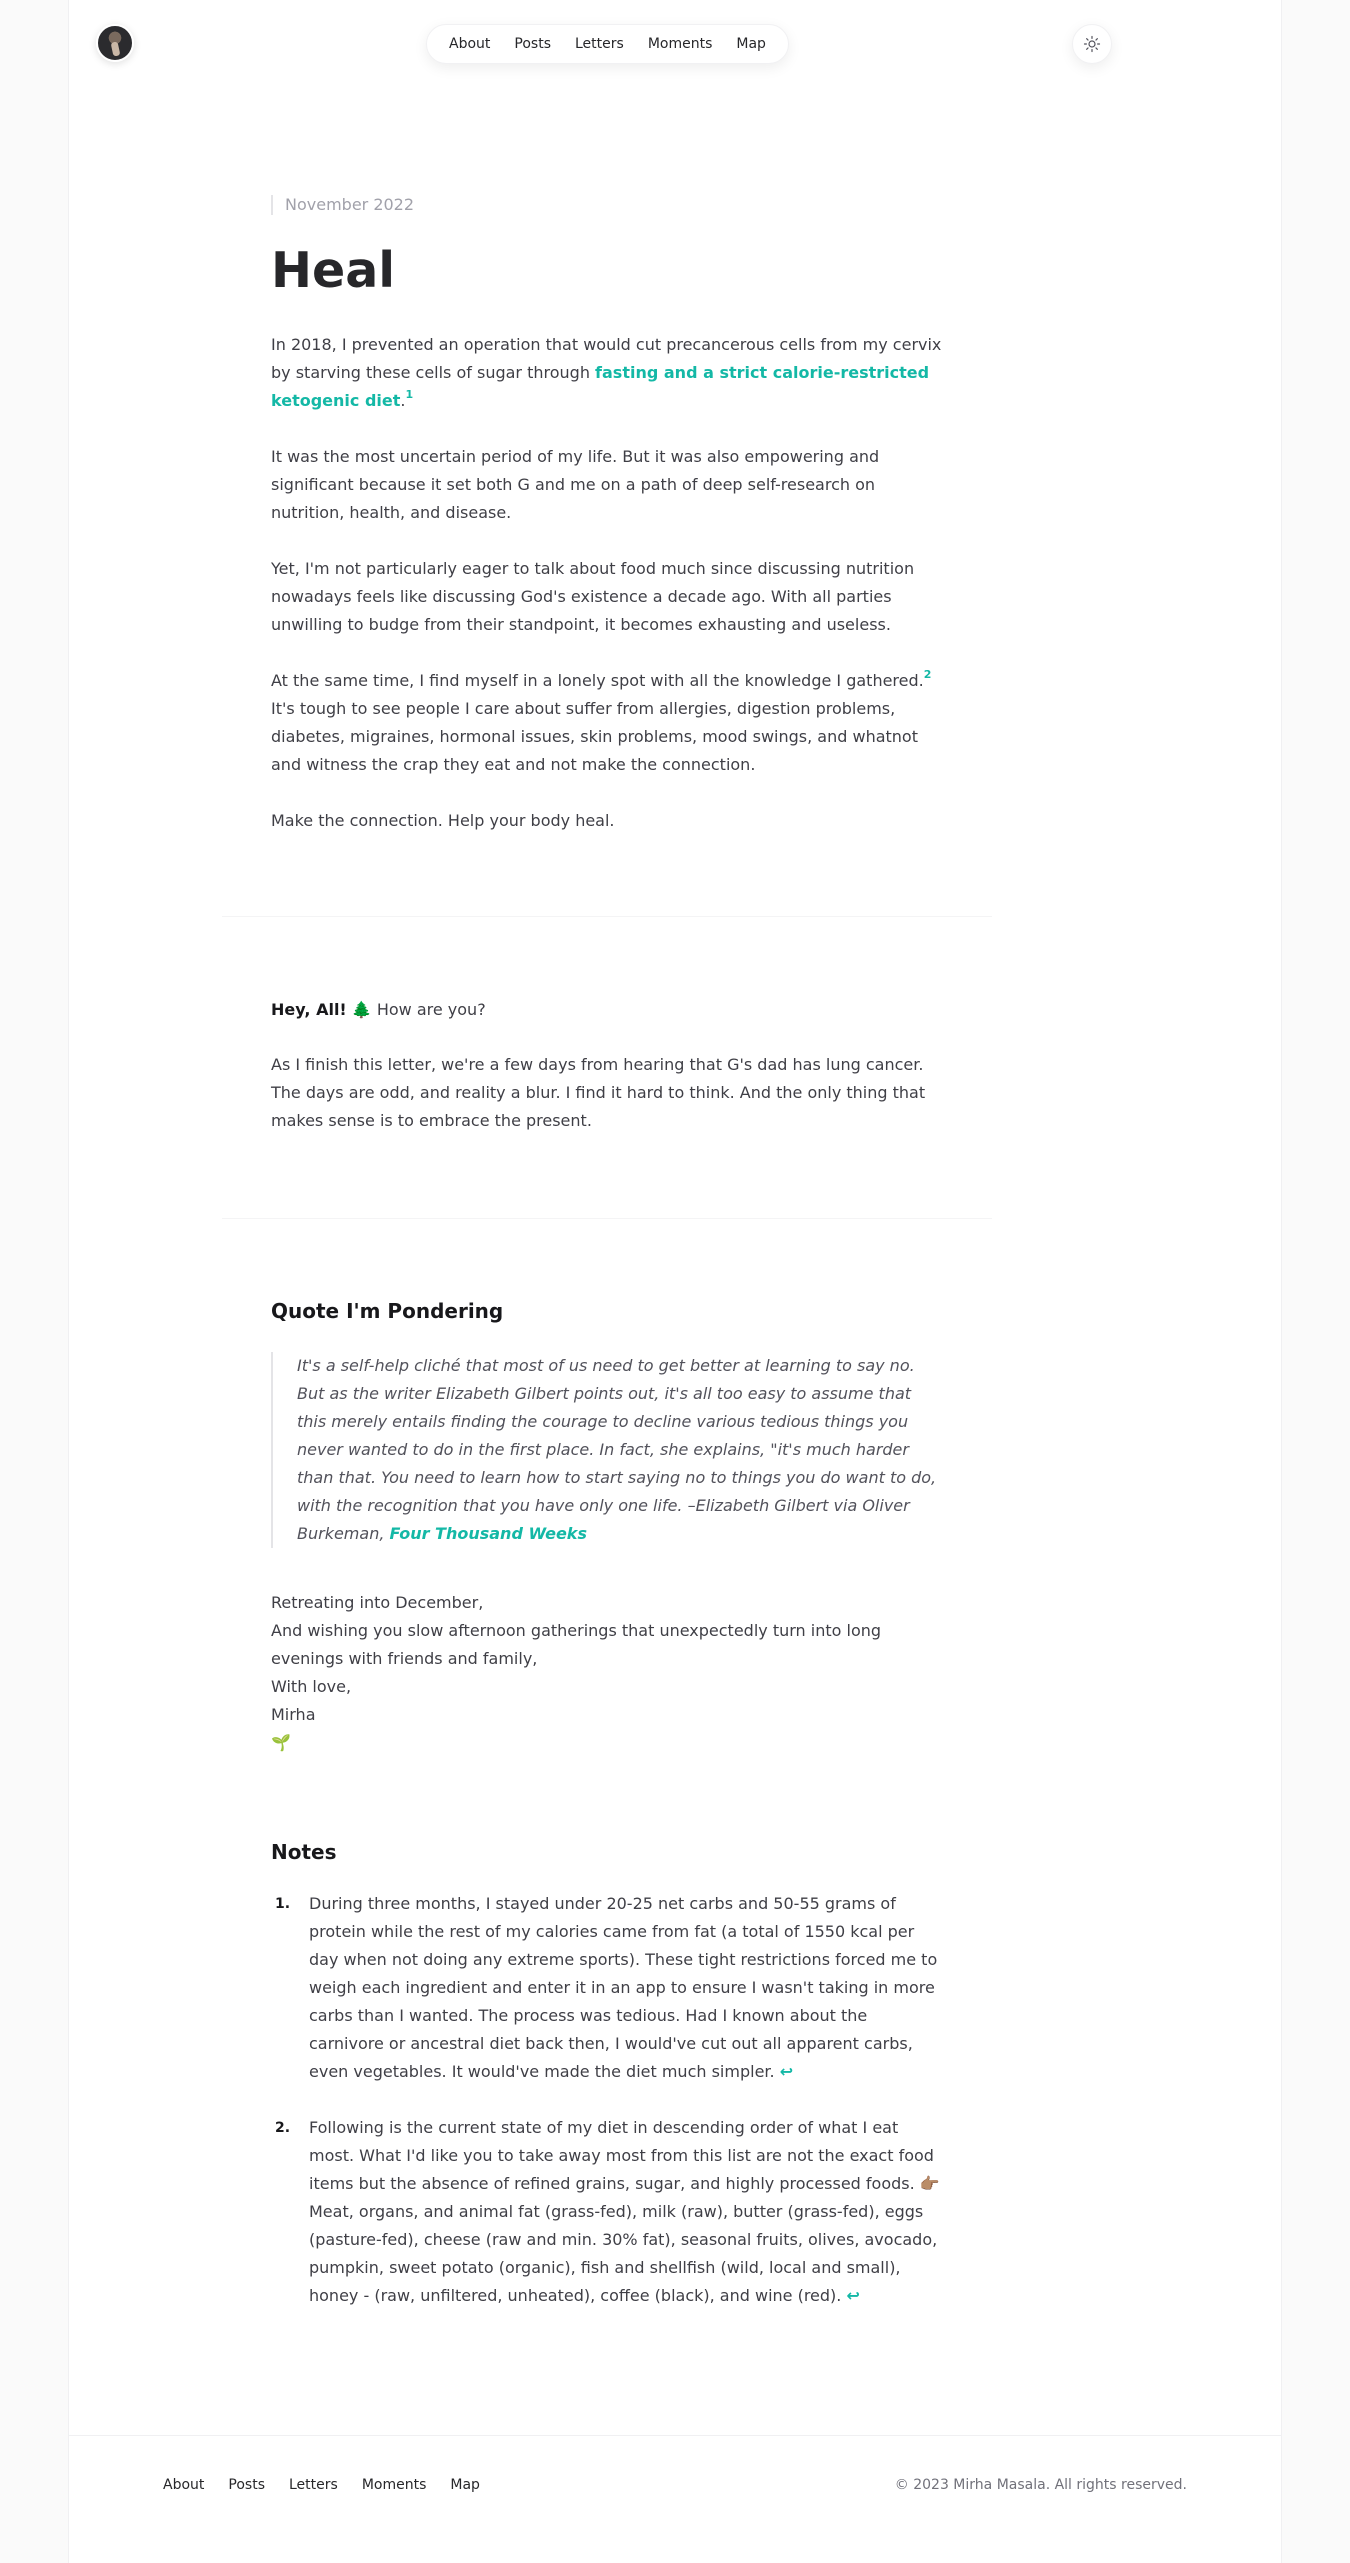 Image resolution: width=1350 pixels, height=2563 pixels. I want to click on letter-greeting: Hey, All! 🌲 How are you?, so click(607, 1010).